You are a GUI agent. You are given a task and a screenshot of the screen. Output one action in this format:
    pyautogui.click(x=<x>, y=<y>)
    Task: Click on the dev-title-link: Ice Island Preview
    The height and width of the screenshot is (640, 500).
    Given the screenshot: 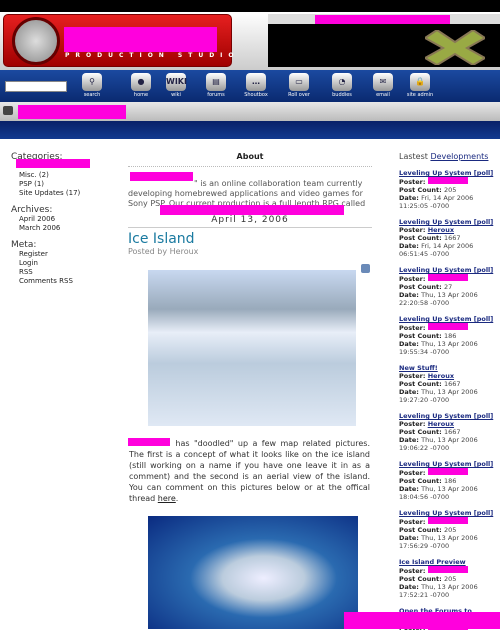 What is the action you would take?
    pyautogui.click(x=432, y=562)
    